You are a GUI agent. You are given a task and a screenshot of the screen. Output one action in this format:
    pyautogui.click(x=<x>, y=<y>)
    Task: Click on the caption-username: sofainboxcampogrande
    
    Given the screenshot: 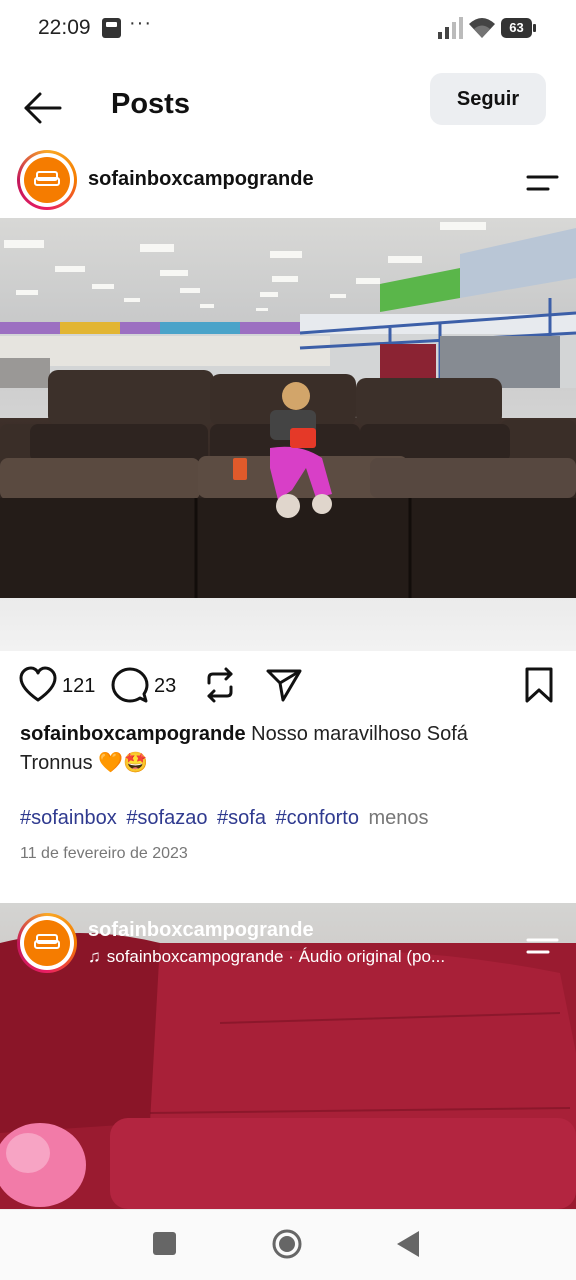 What is the action you would take?
    pyautogui.click(x=133, y=734)
    